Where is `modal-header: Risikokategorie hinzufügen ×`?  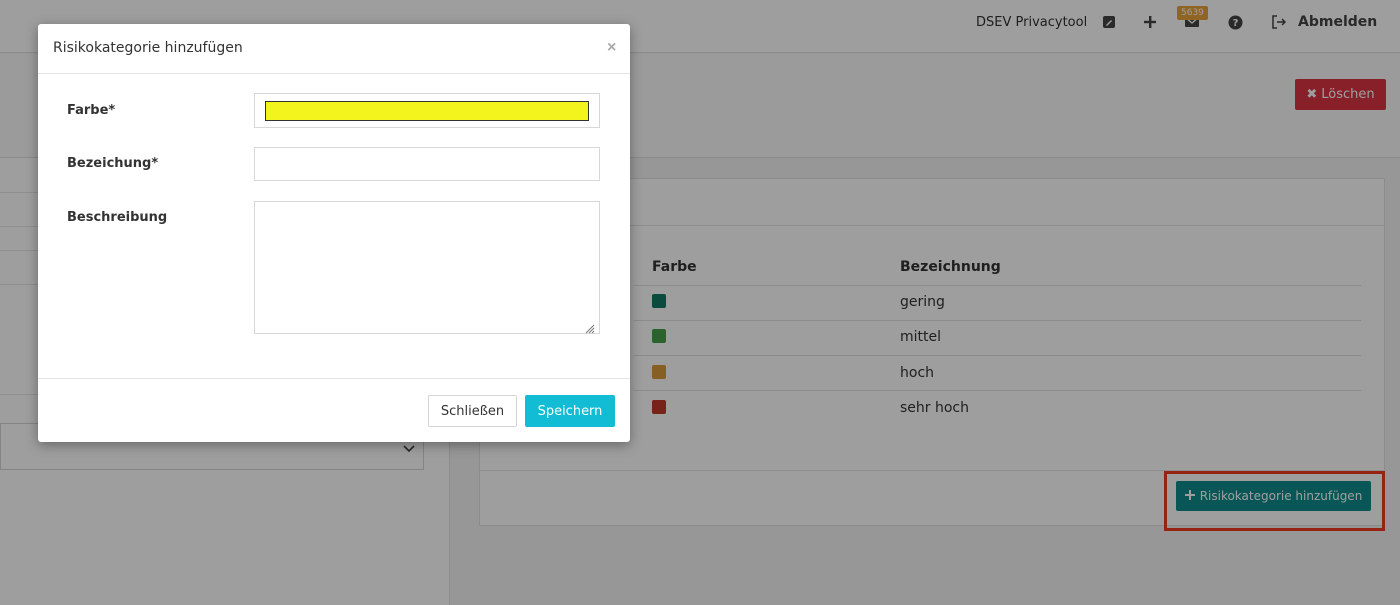 modal-header: Risikokategorie hinzufügen × is located at coordinates (334, 49).